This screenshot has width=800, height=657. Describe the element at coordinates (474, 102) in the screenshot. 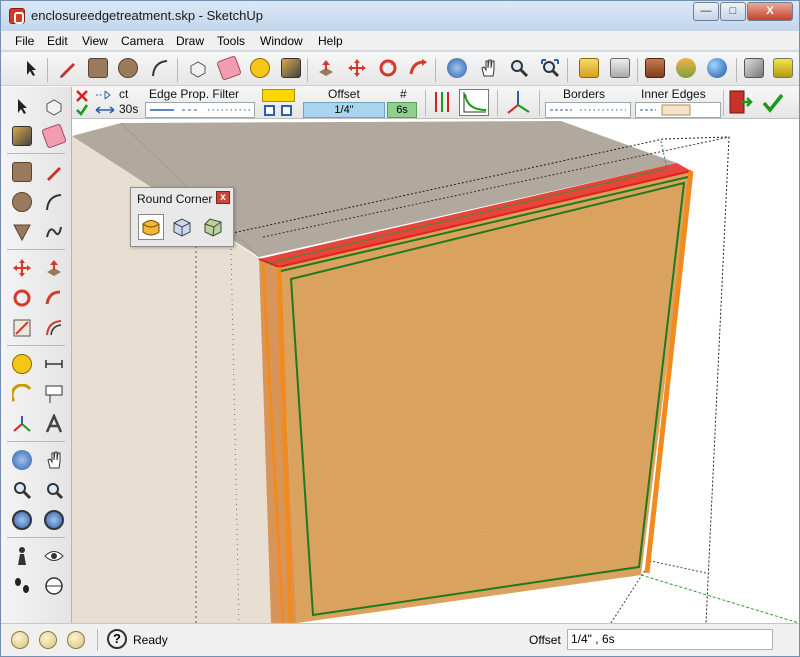

I see `curve-mode-button` at that location.